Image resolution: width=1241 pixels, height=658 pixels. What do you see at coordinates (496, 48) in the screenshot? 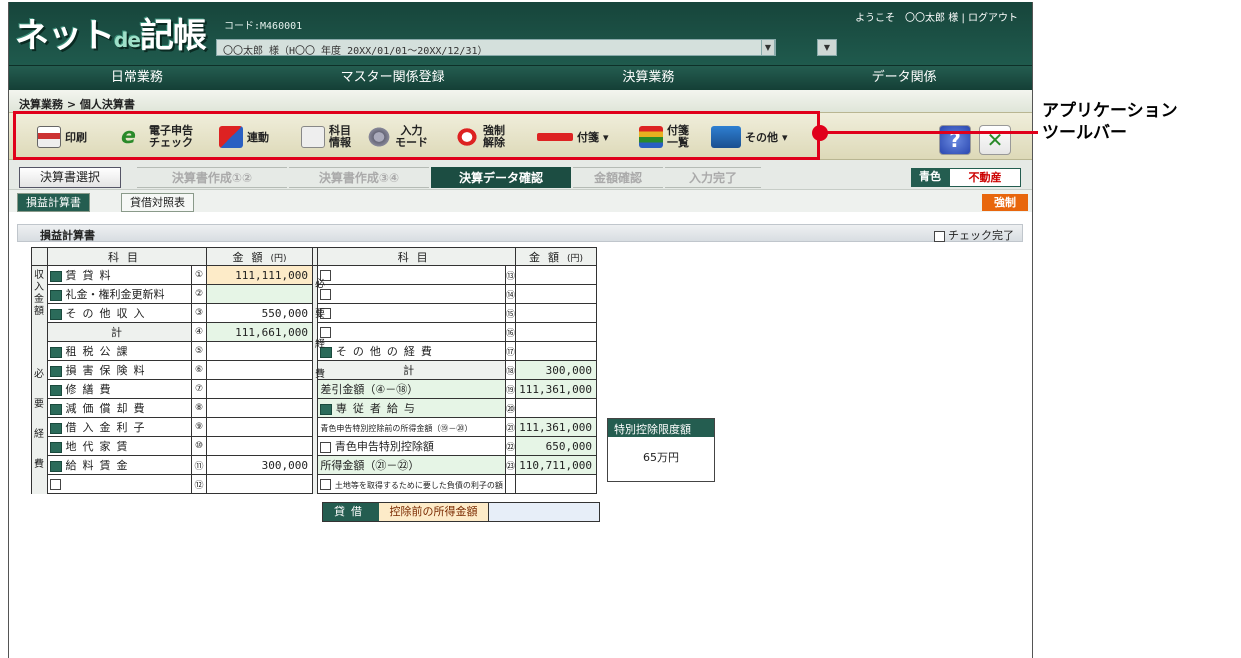
I see `user-year-select: 〇〇太郎 様（H〇〇 年度 20XX/01/01～20XX/12/31）` at bounding box center [496, 48].